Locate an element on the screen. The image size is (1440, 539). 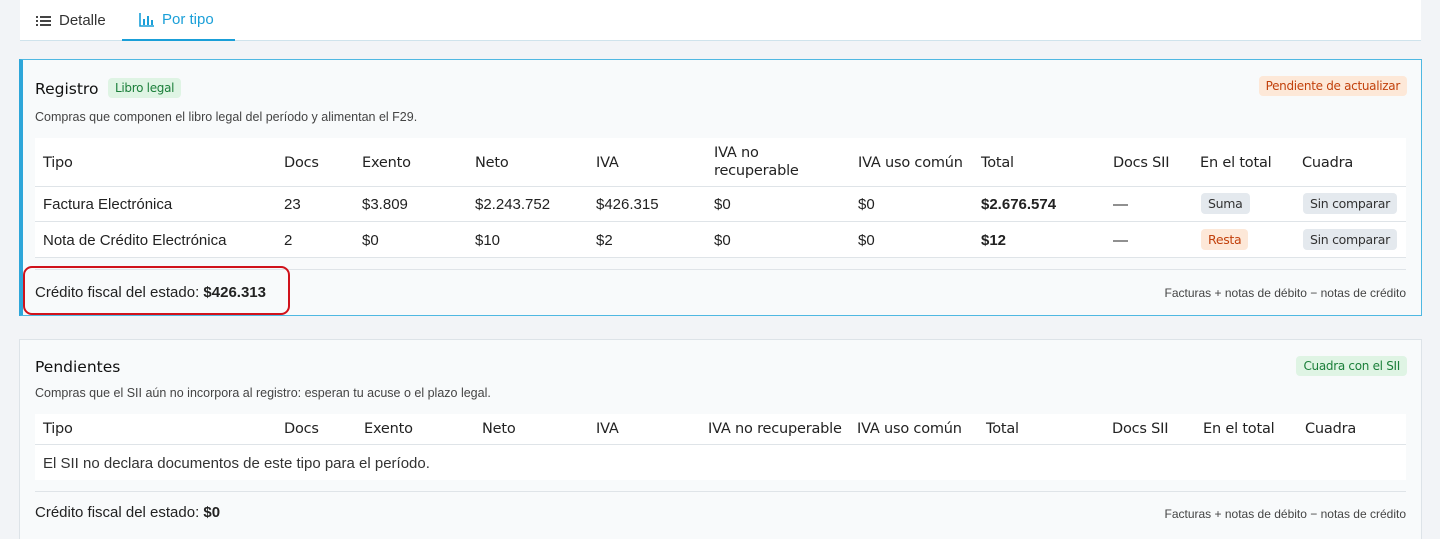
row1-neto: $2.243.752 is located at coordinates (513, 204).